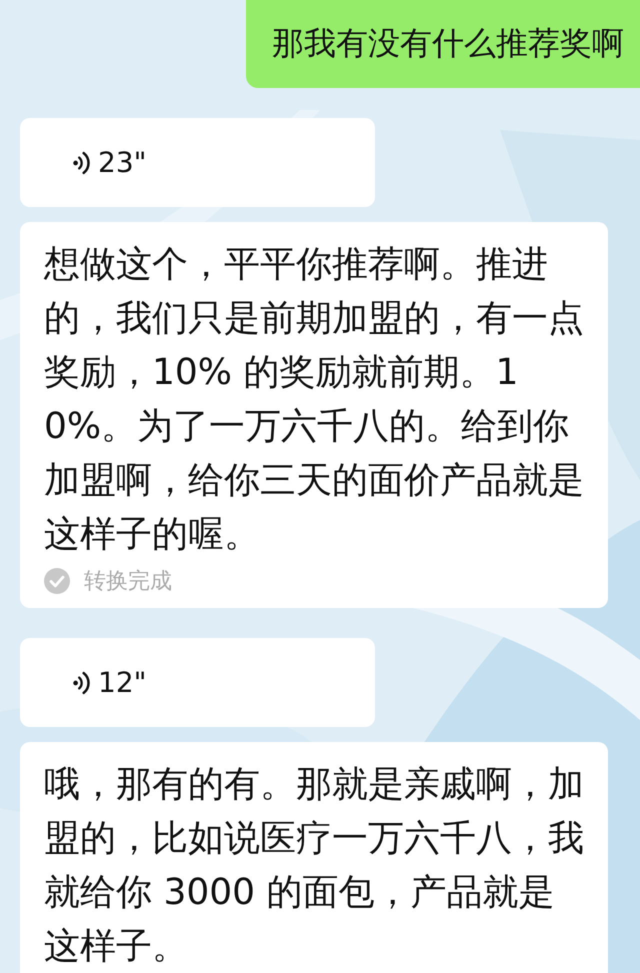 The height and width of the screenshot is (973, 640). Describe the element at coordinates (122, 162) in the screenshot. I see `voice-duration: 23"` at that location.